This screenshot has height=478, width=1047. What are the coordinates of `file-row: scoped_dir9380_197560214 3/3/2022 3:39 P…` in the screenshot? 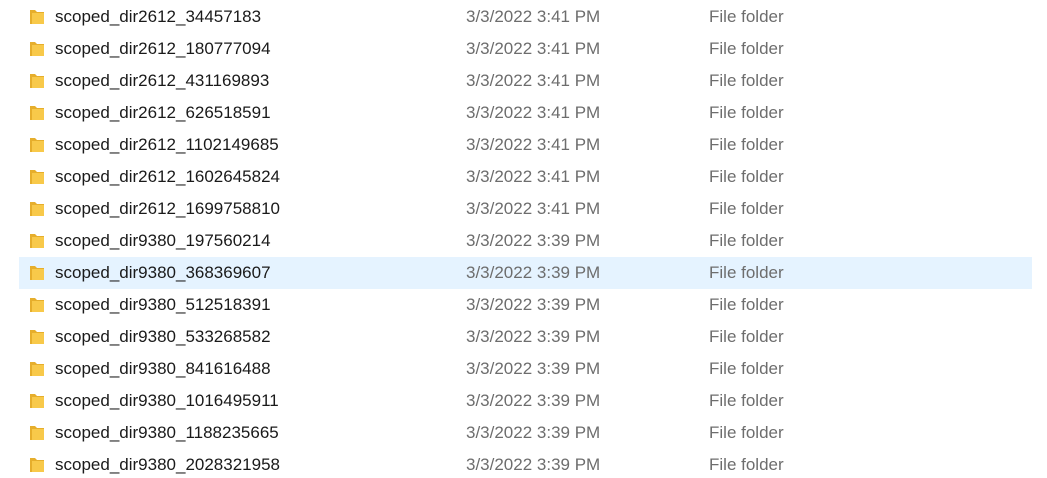 It's located at (523, 241).